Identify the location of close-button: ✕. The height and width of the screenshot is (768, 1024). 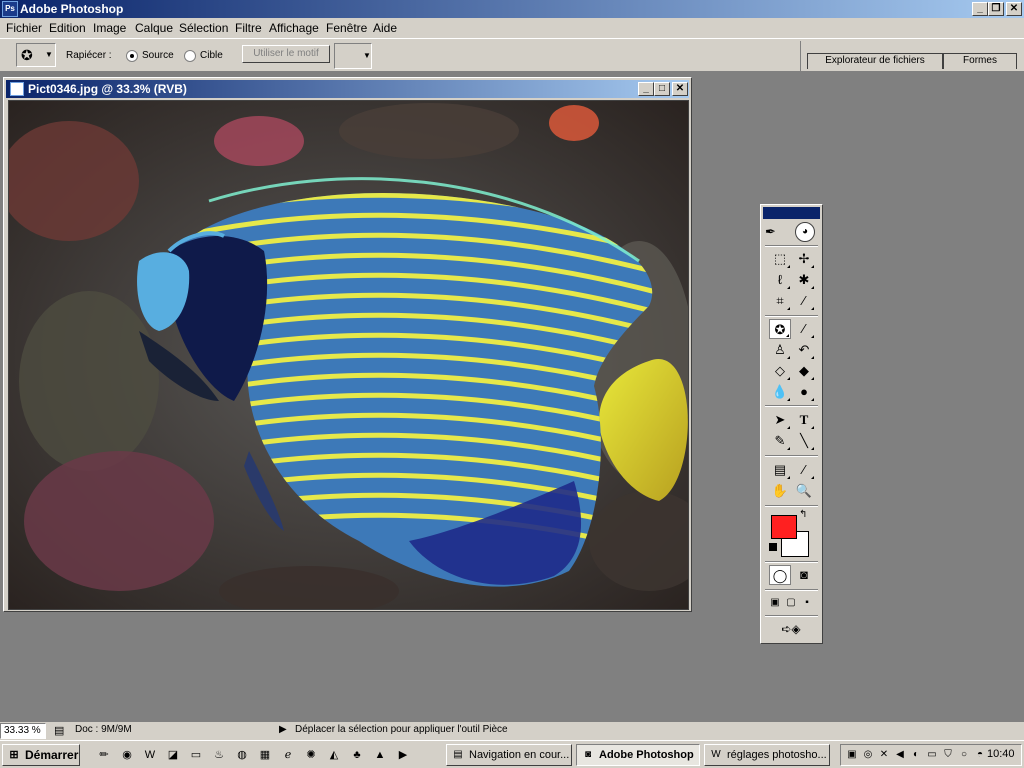
(1014, 9).